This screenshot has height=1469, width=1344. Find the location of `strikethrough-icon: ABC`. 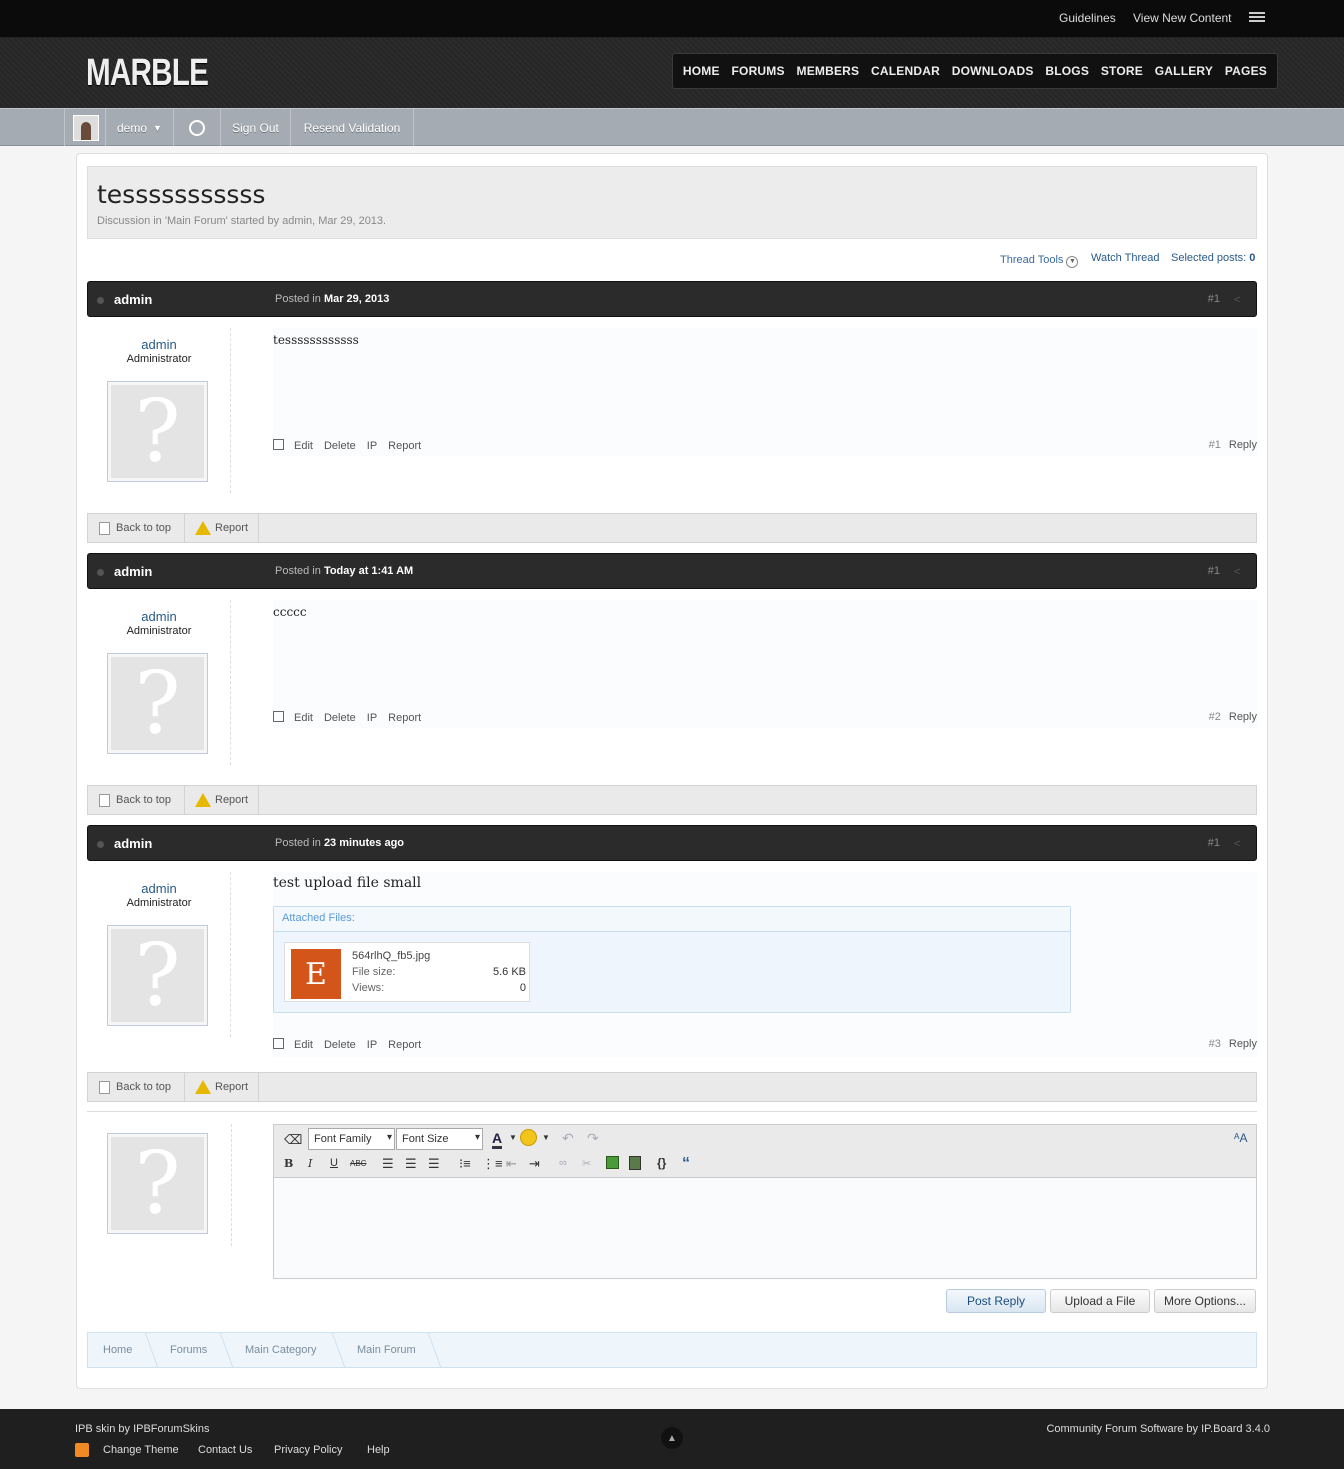

strikethrough-icon: ABC is located at coordinates (358, 1163).